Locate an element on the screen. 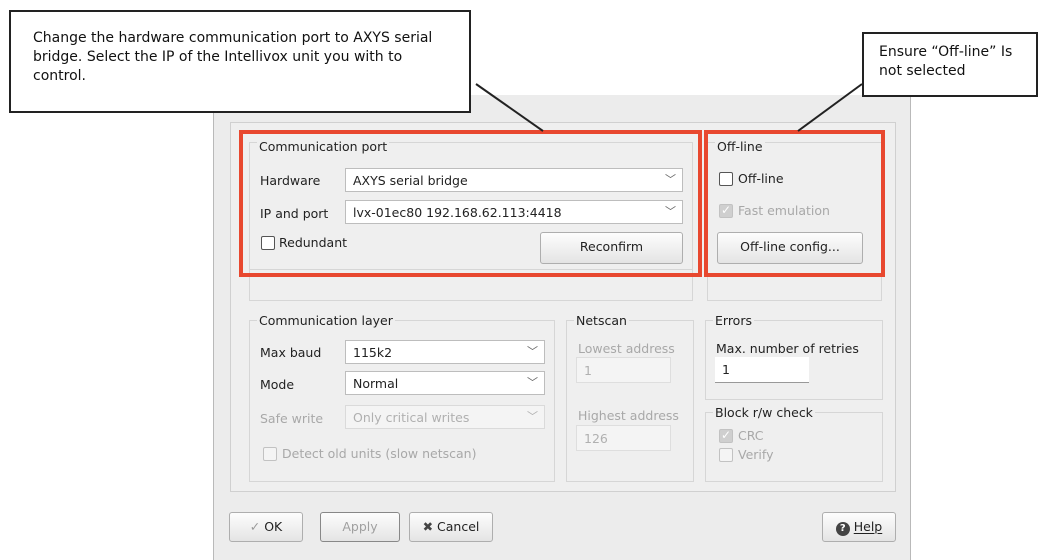 The width and height of the screenshot is (1047, 560). x-icon: ✖ is located at coordinates (428, 526).